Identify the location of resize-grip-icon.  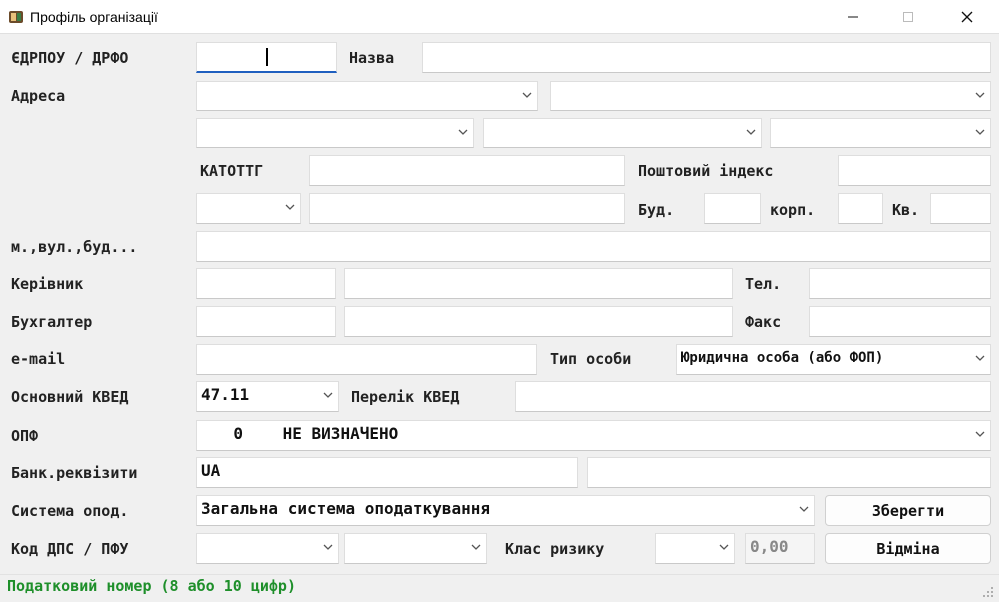
(988, 590).